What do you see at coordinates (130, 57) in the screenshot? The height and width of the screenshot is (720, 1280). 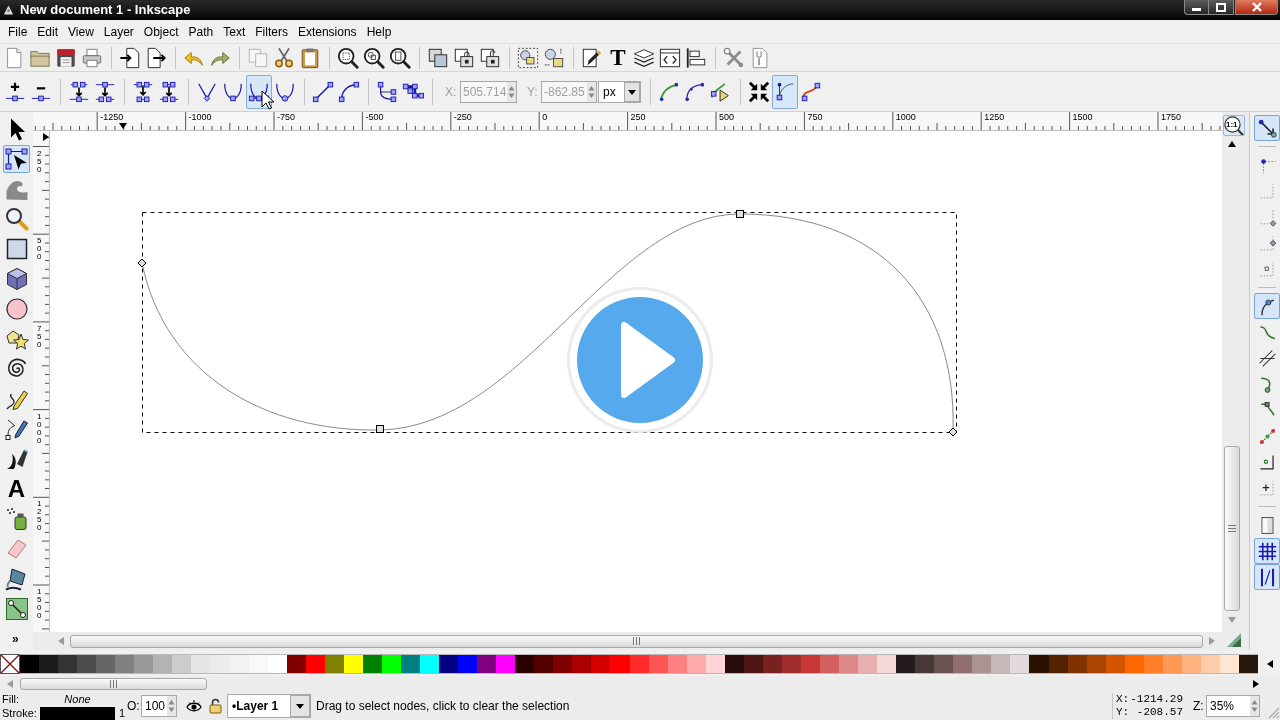 I see `arrow-into-page-icon` at bounding box center [130, 57].